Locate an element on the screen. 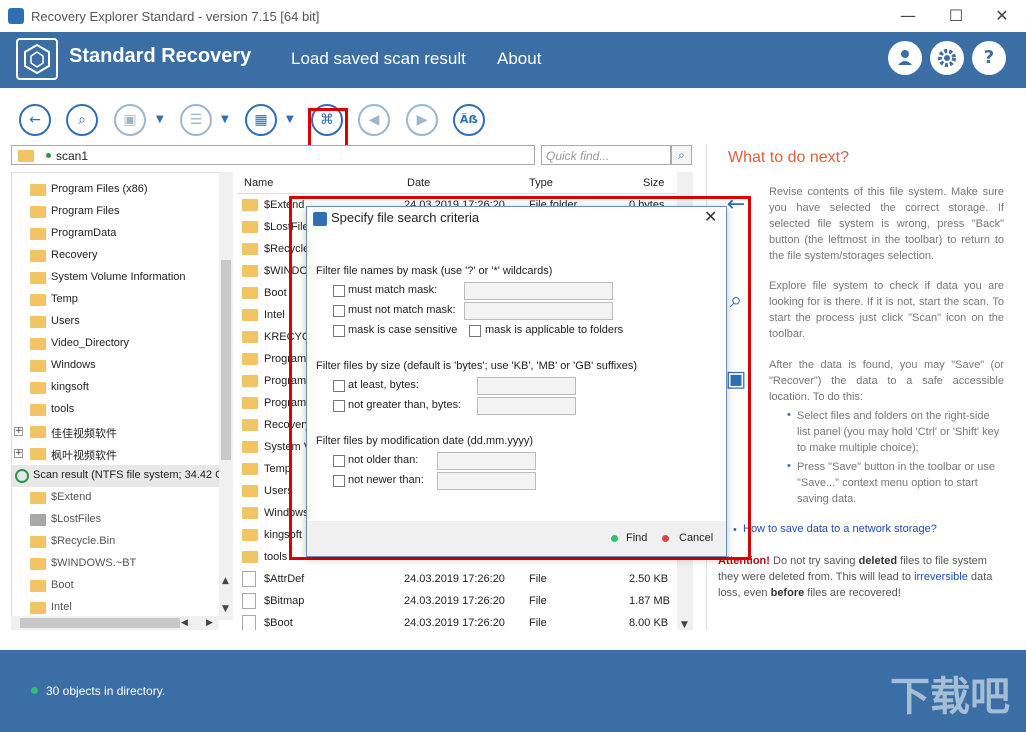 The width and height of the screenshot is (1026, 732). tree-scroll-thumb is located at coordinates (226, 360).